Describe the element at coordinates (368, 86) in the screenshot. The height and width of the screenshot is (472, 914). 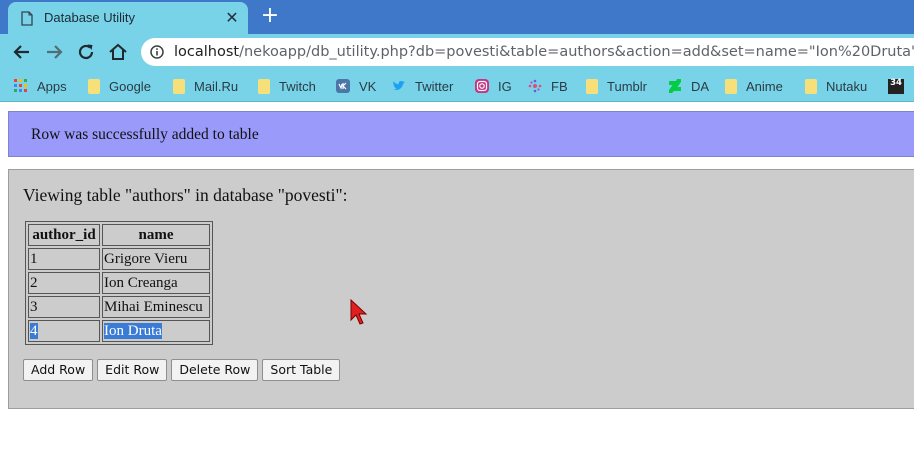
I see `bookmark-label: VK` at that location.